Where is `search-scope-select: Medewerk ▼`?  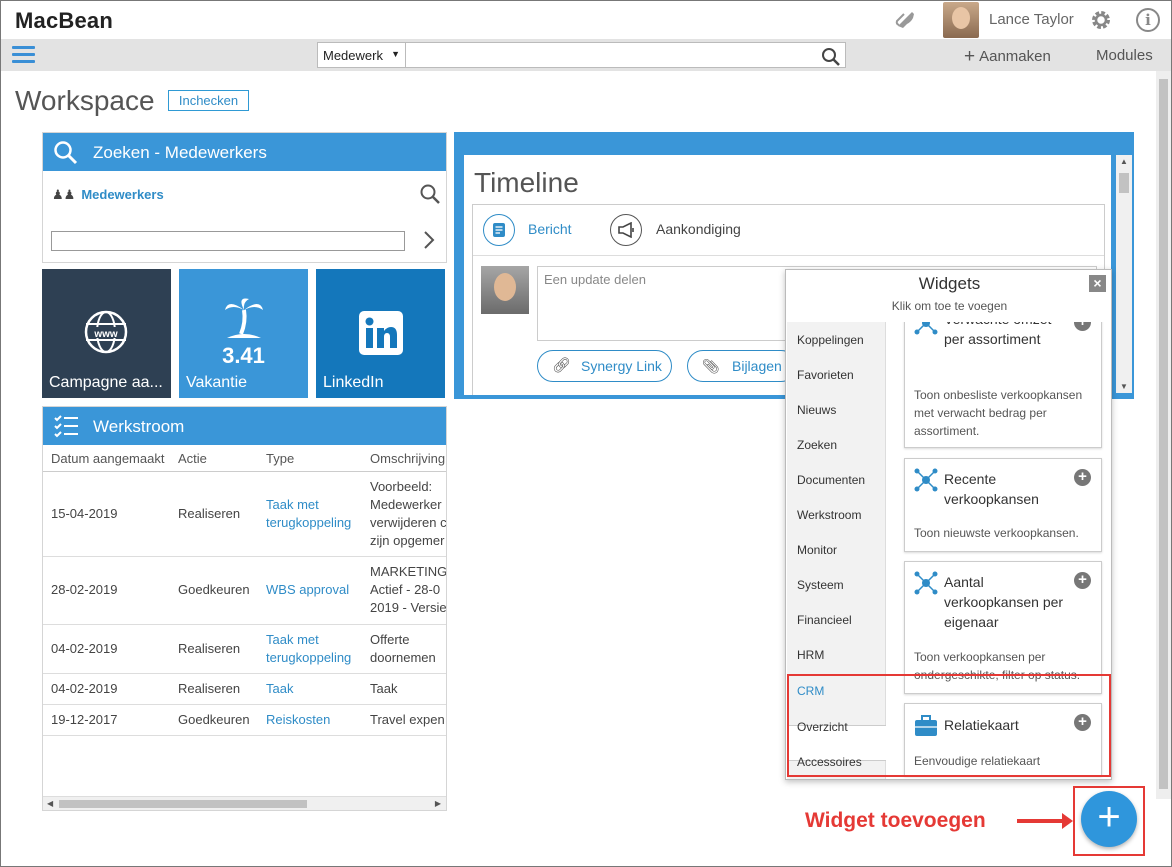 search-scope-select: Medewerk ▼ is located at coordinates (361, 55).